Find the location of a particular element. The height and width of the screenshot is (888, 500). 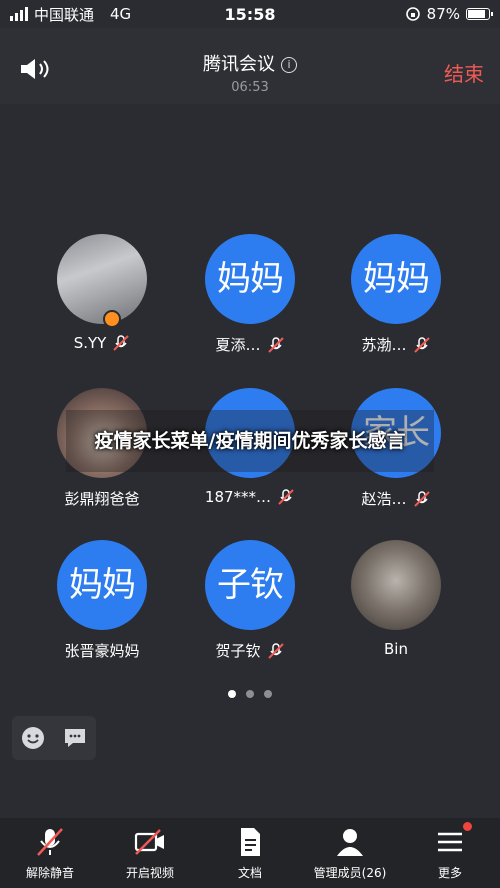

battery-percent: 87% is located at coordinates (443, 14).